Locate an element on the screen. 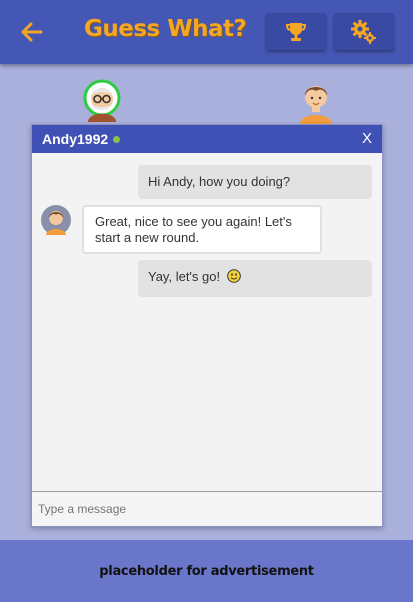  message-input is located at coordinates (207, 508).